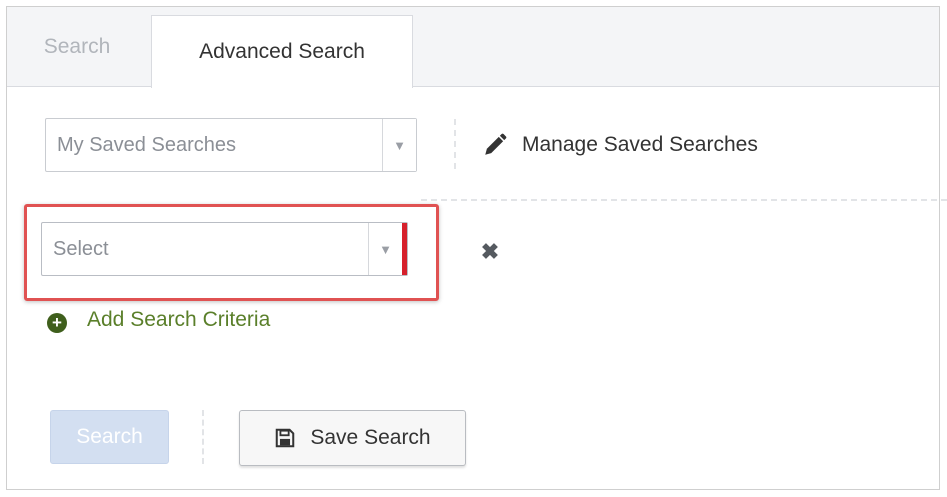 This screenshot has width=947, height=497. What do you see at coordinates (285, 438) in the screenshot?
I see `floppy-disk-icon` at bounding box center [285, 438].